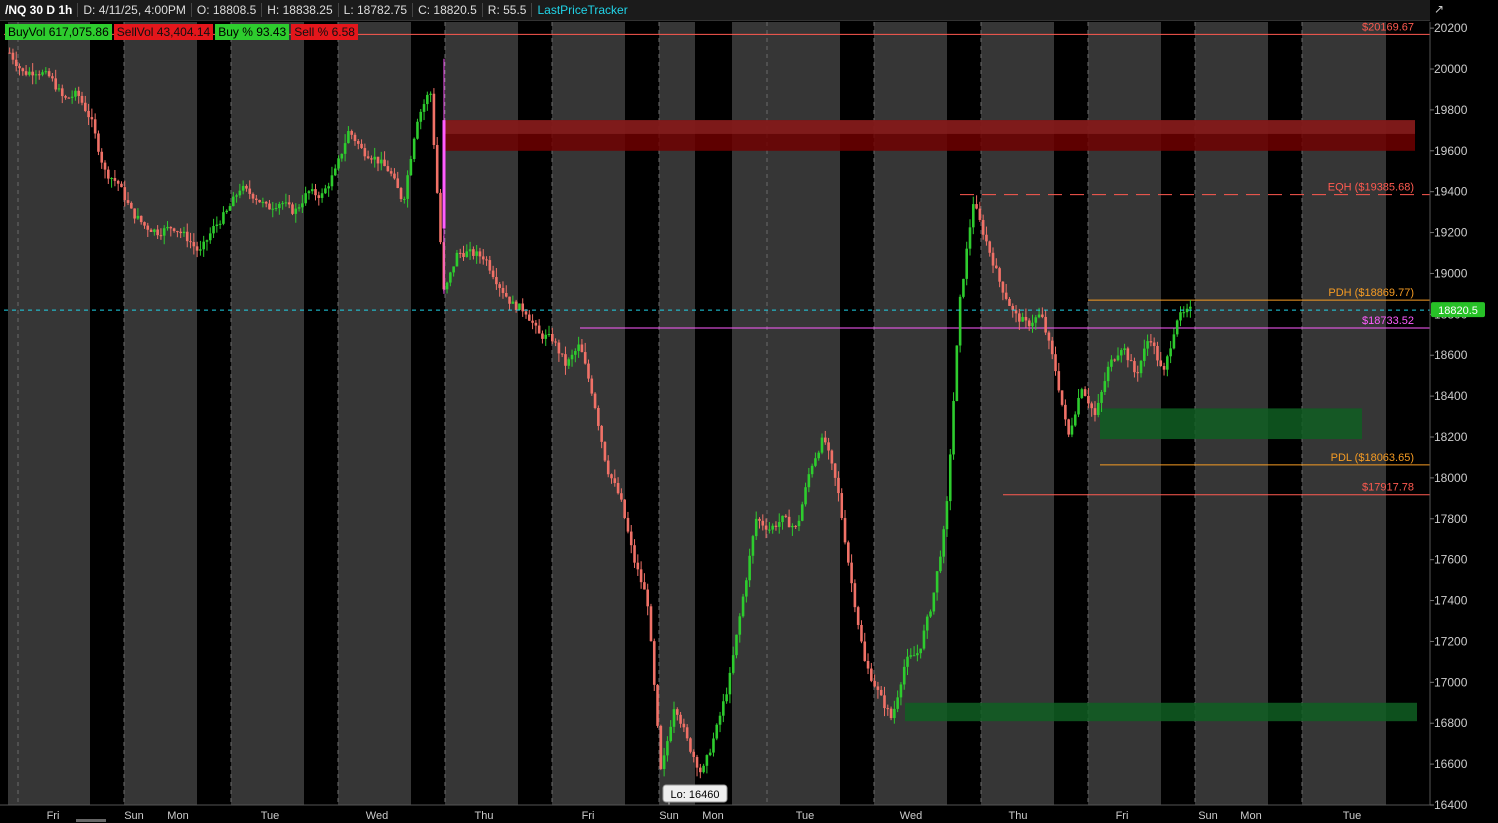 This screenshot has width=1498, height=823. I want to click on last-price-badge-label: 18820.5, so click(1458, 311).